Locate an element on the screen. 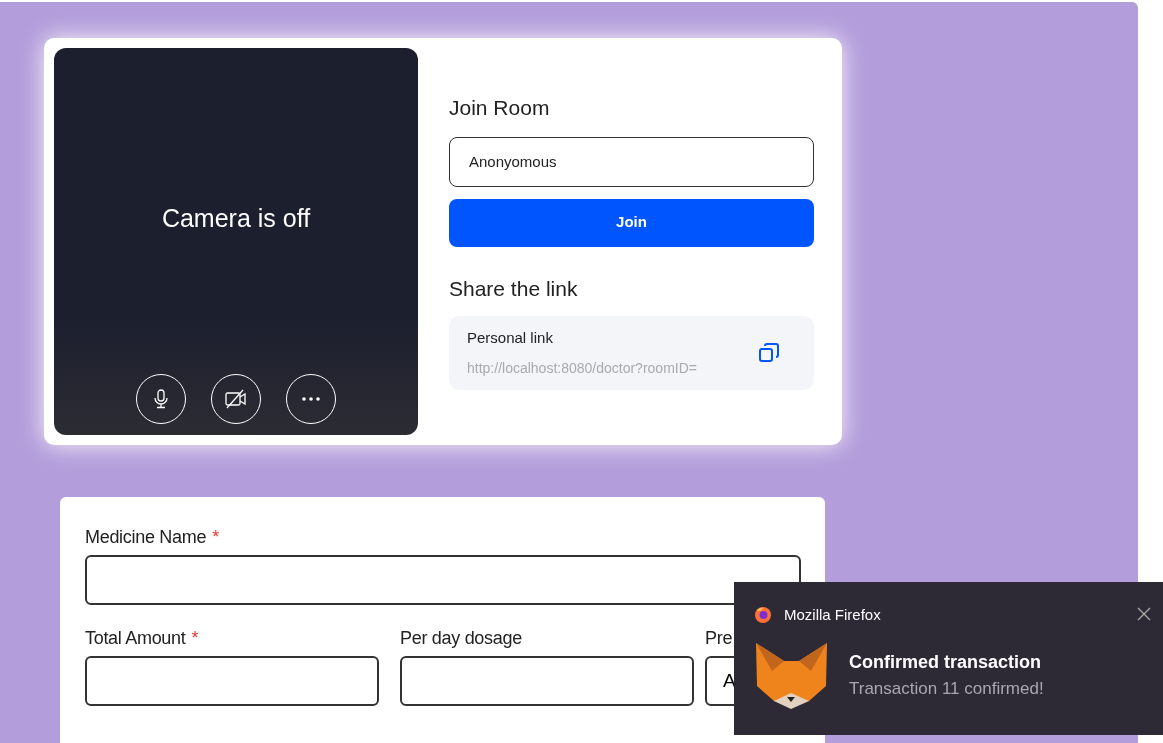 This screenshot has width=1163, height=743. more-icon is located at coordinates (311, 399).